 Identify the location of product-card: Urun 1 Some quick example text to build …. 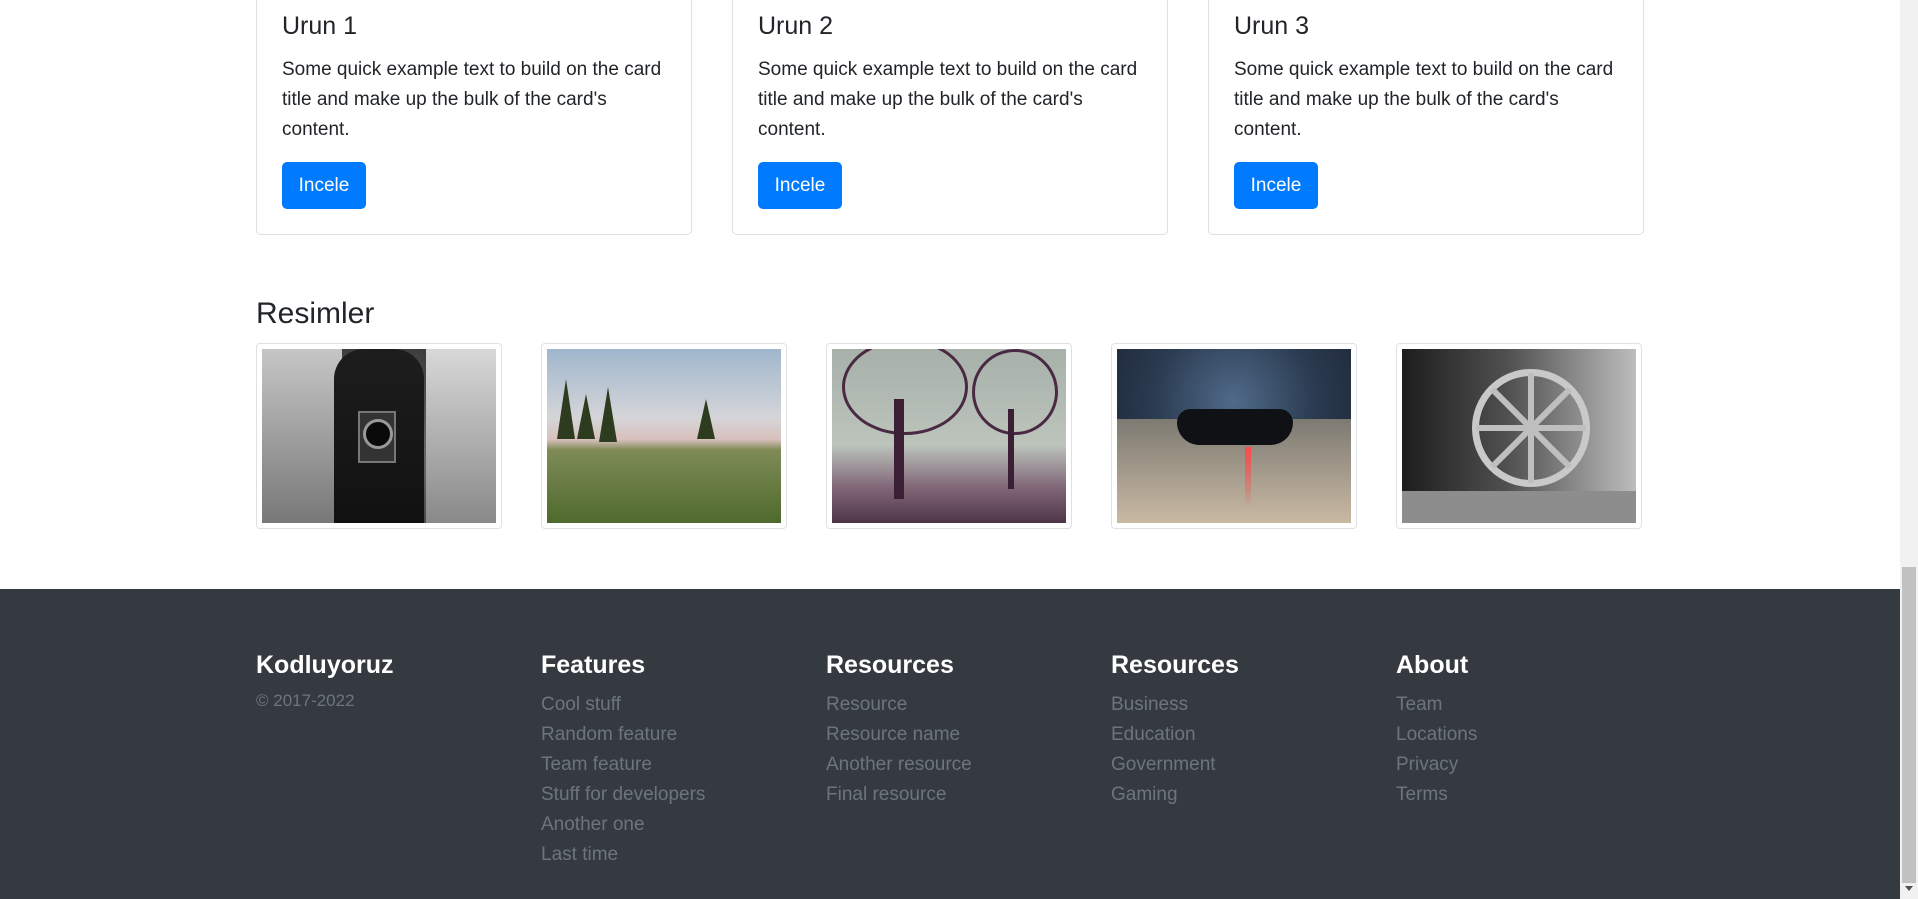
(474, 117).